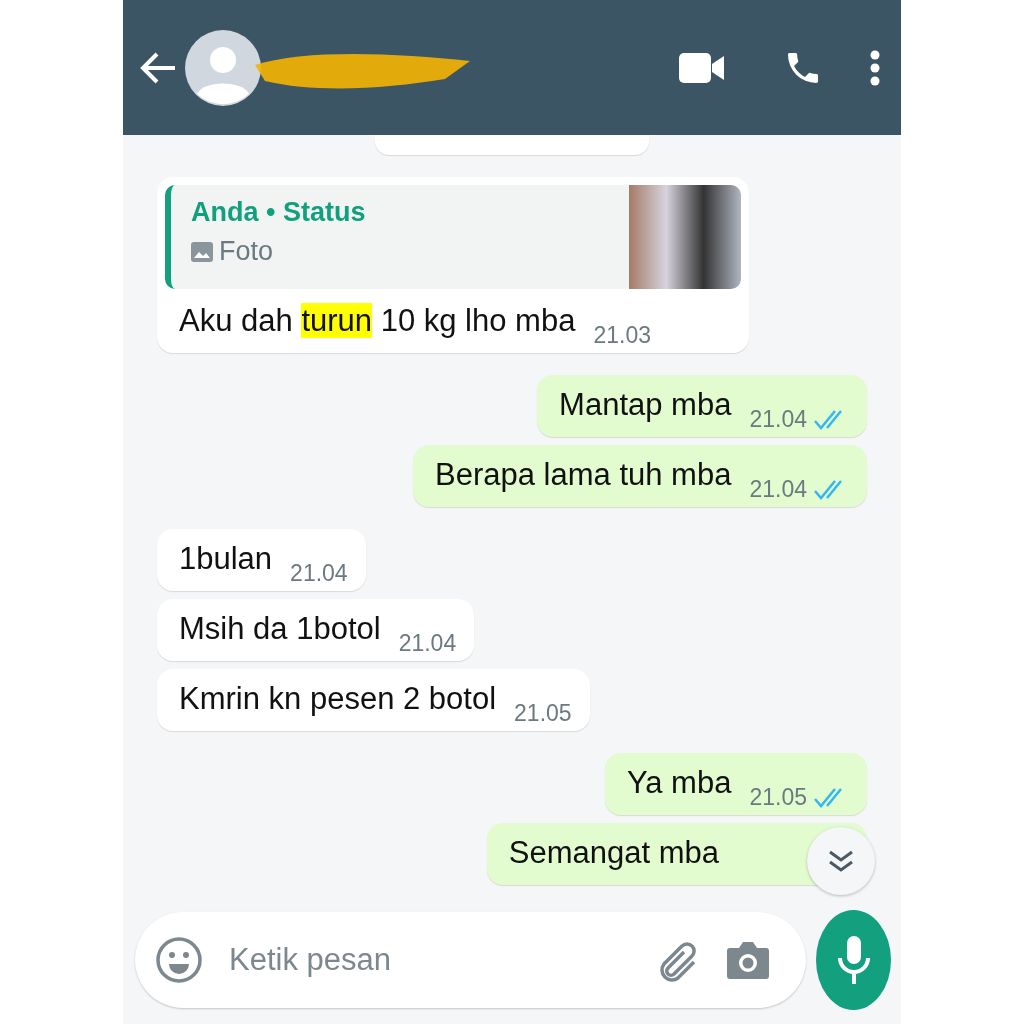 The height and width of the screenshot is (1024, 1024). I want to click on avatar-icon, so click(223, 67).